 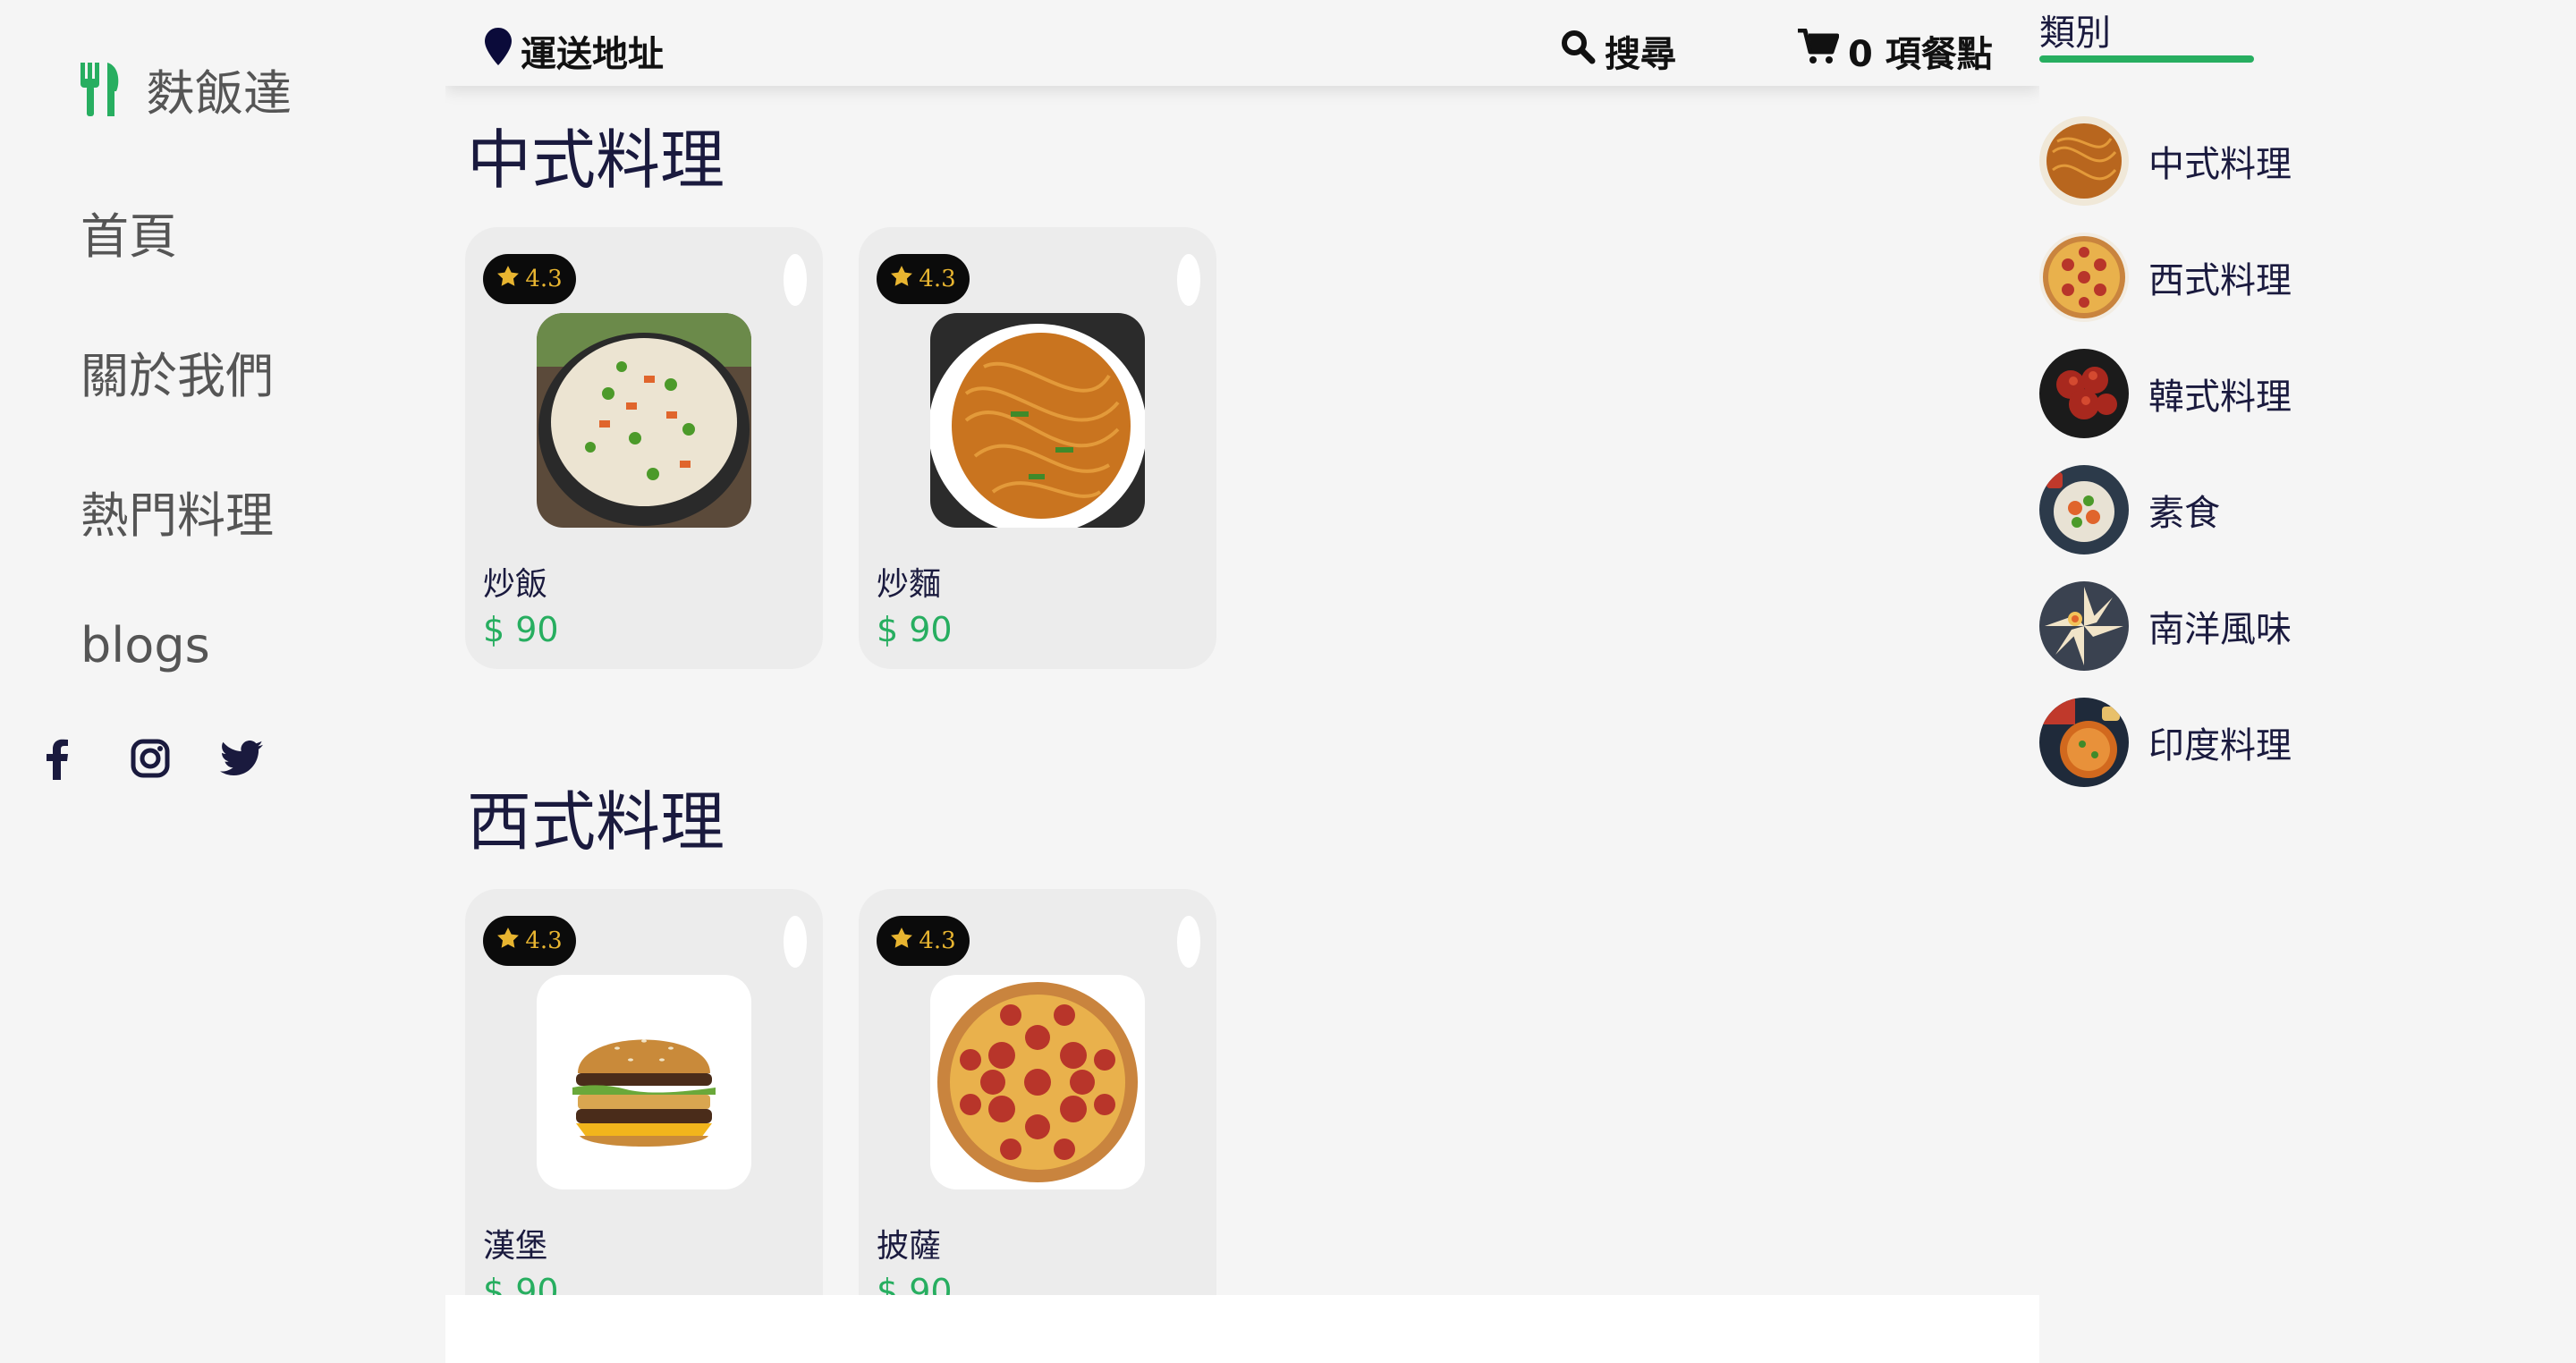 What do you see at coordinates (150, 758) in the screenshot?
I see `instagram-icon` at bounding box center [150, 758].